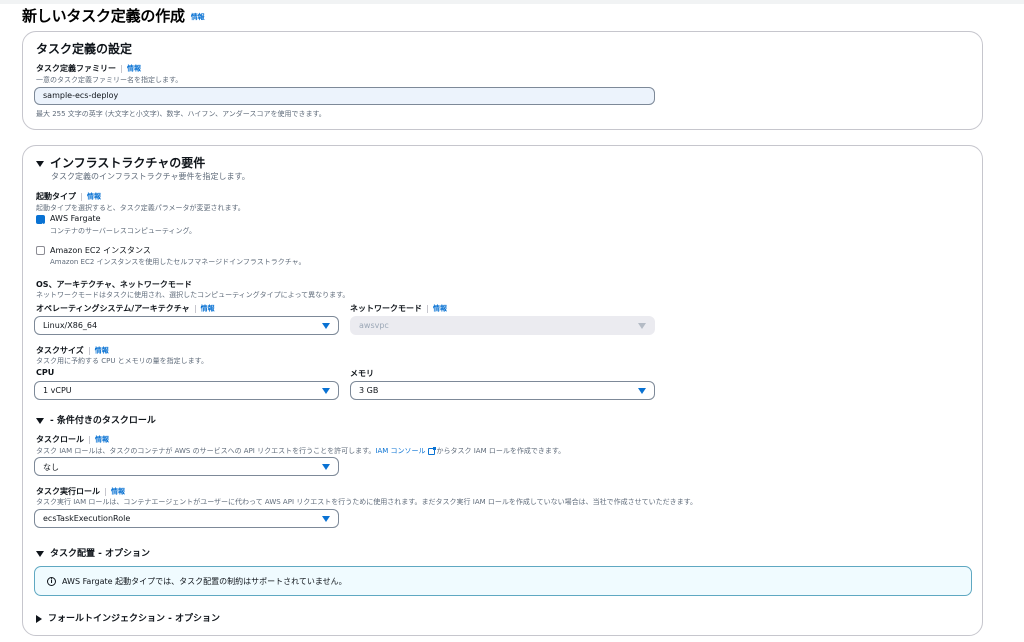 Image resolution: width=1024 pixels, height=642 pixels. I want to click on ec2-label: Amazon EC2 インスタンス, so click(100, 250).